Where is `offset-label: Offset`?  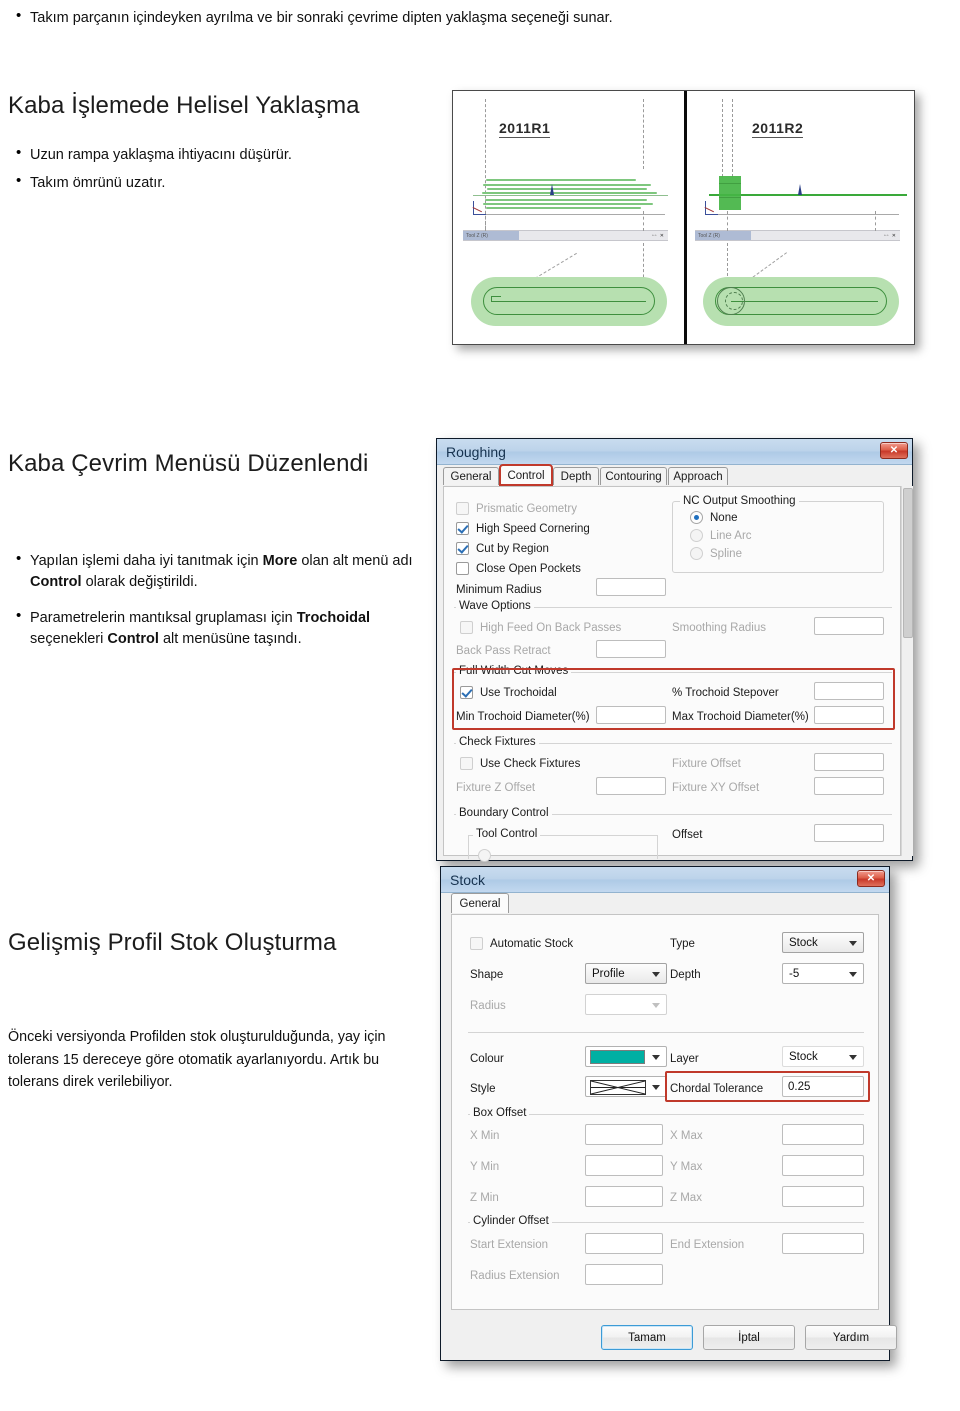 offset-label: Offset is located at coordinates (687, 835).